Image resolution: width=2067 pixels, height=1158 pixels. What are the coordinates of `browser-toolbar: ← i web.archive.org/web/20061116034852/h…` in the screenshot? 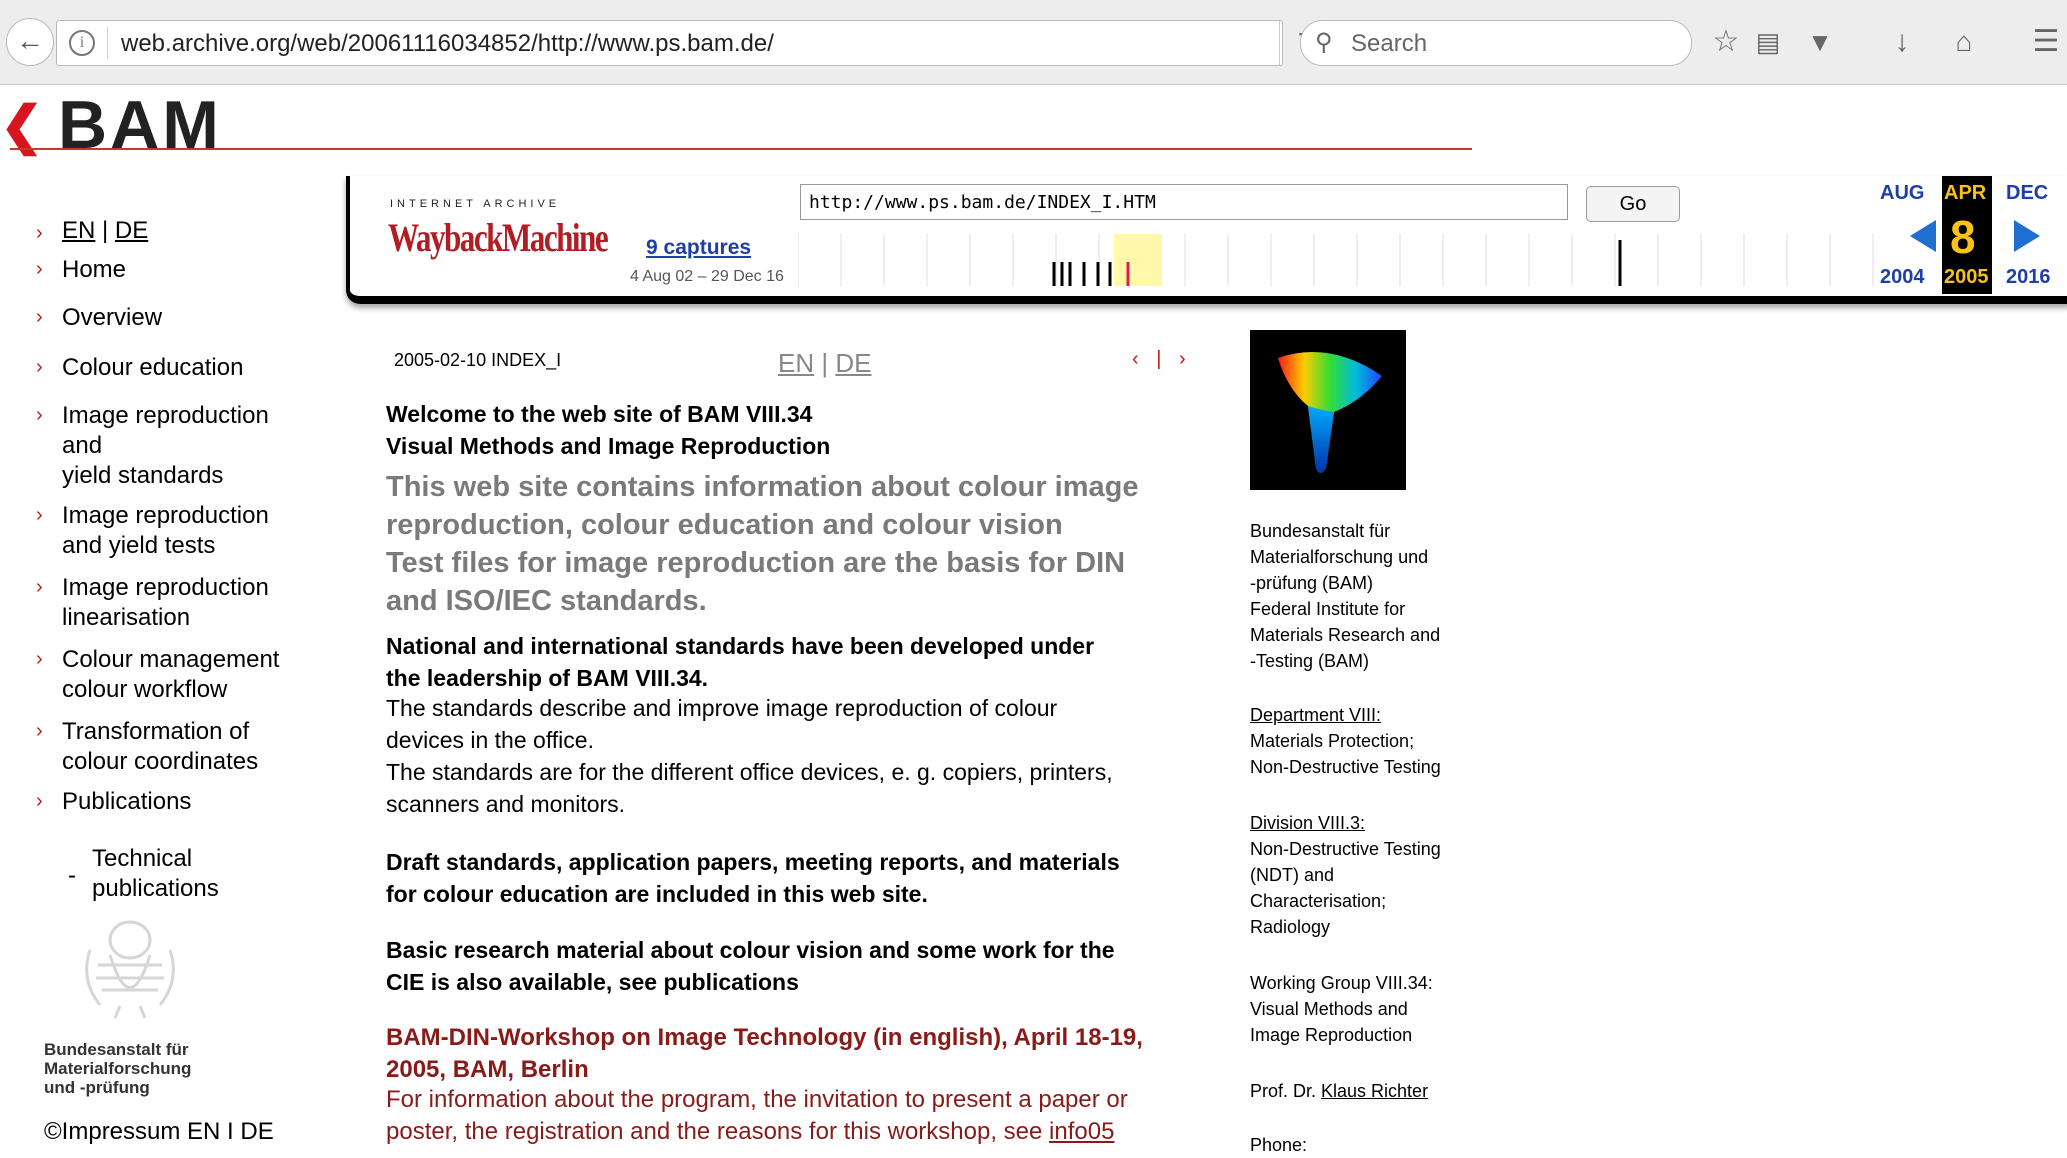 It's located at (1033, 42).